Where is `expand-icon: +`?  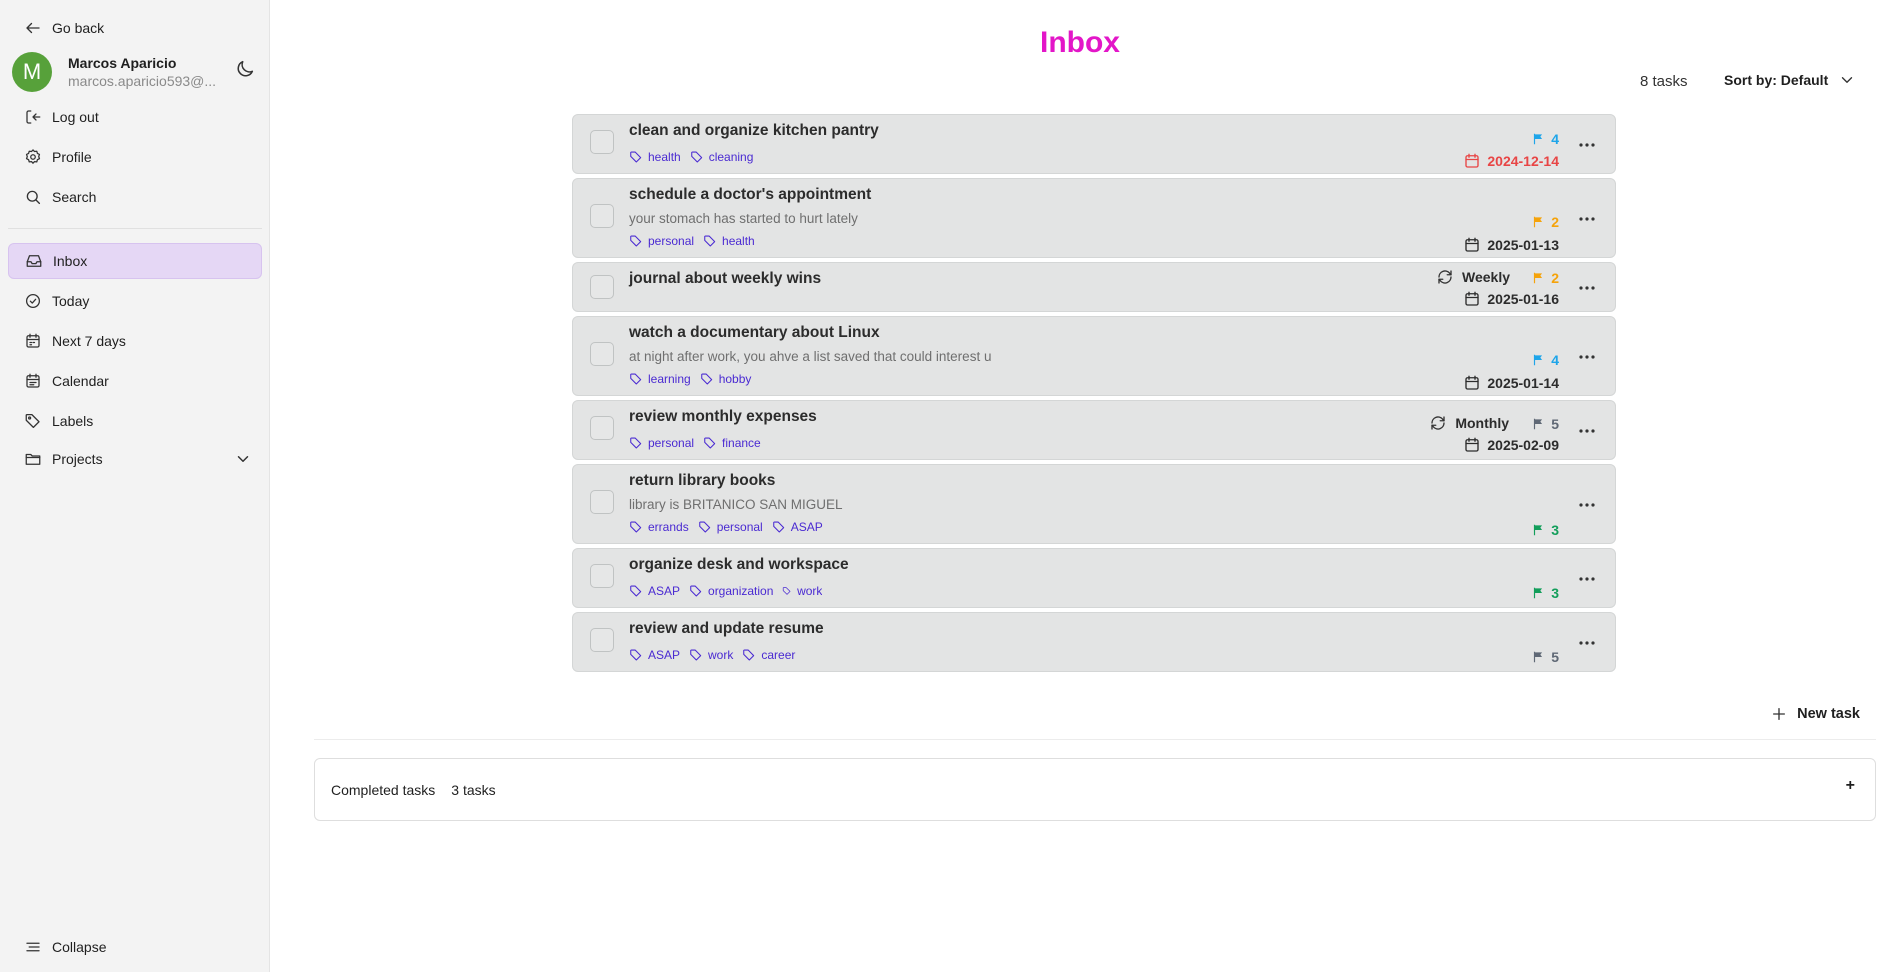 expand-icon: + is located at coordinates (1850, 786).